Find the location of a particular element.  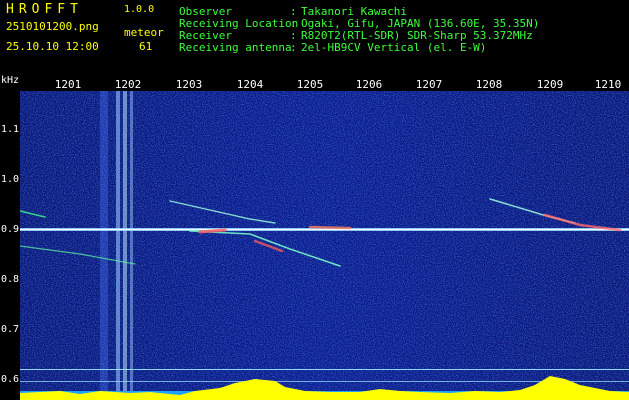

antenna-value: 2el-HB9CV Vertical (el. E-W) is located at coordinates (394, 47).